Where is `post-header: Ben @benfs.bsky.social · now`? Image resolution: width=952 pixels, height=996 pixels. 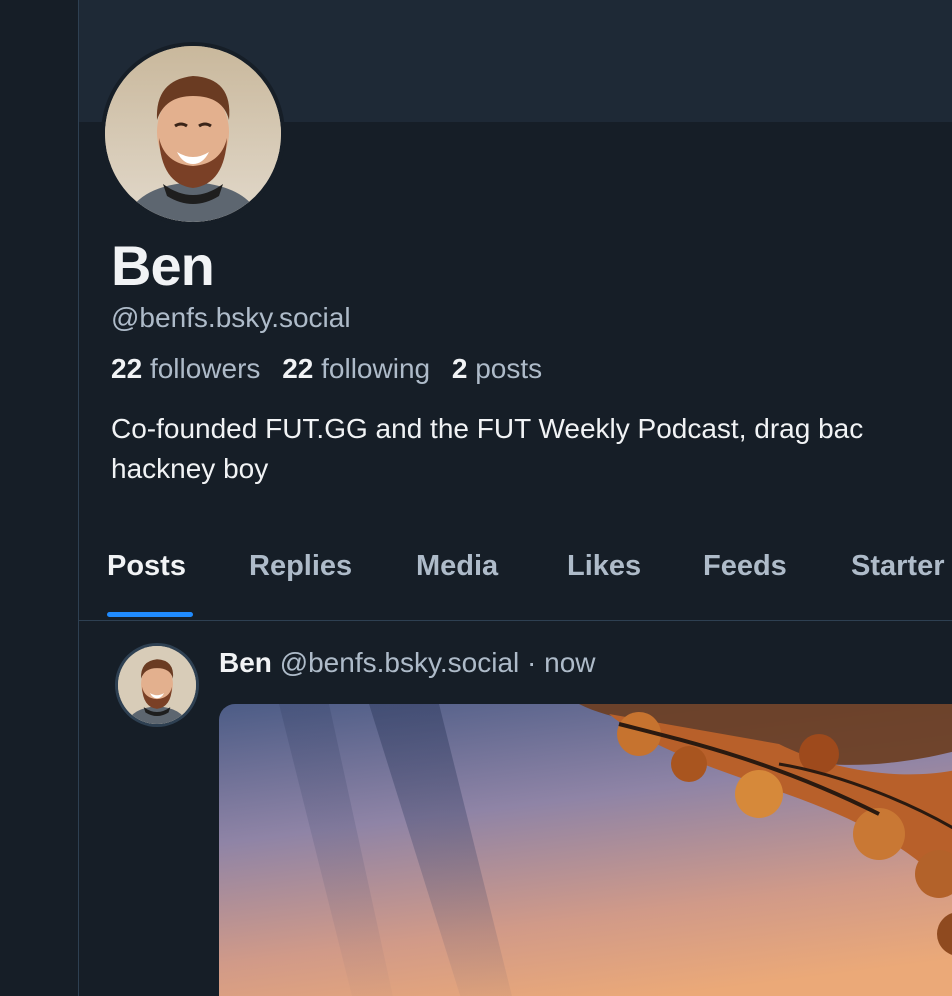
post-header: Ben @benfs.bsky.social · now is located at coordinates (407, 663).